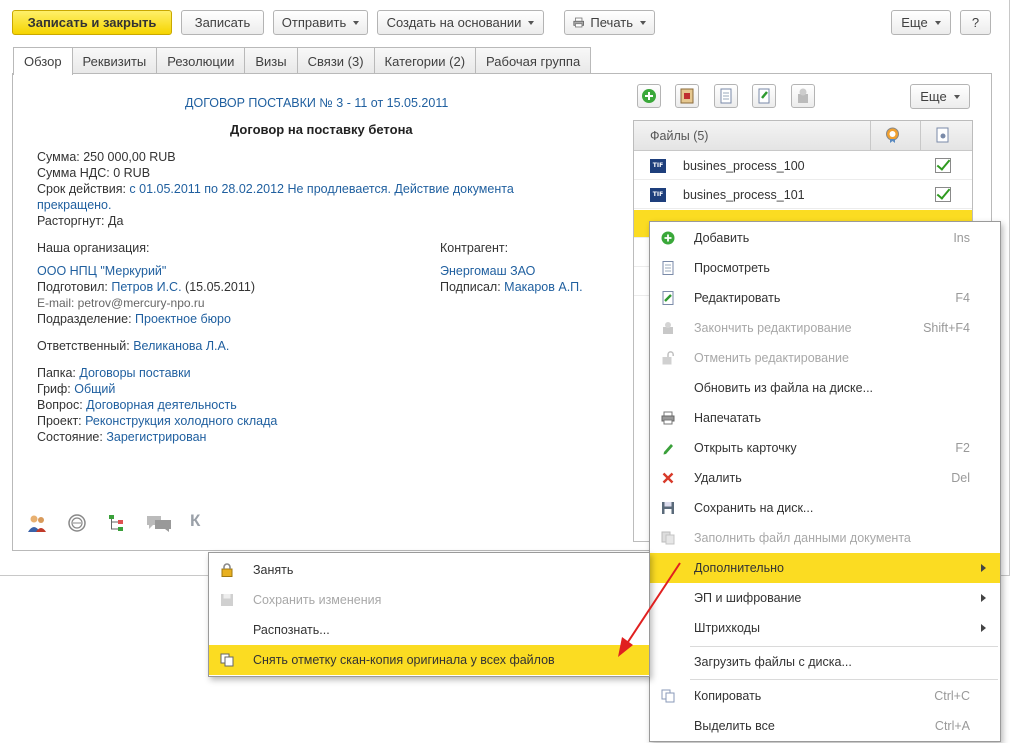 The width and height of the screenshot is (1010, 743). Describe the element at coordinates (161, 405) in the screenshot. I see `question-link: Договорная деятельность` at that location.